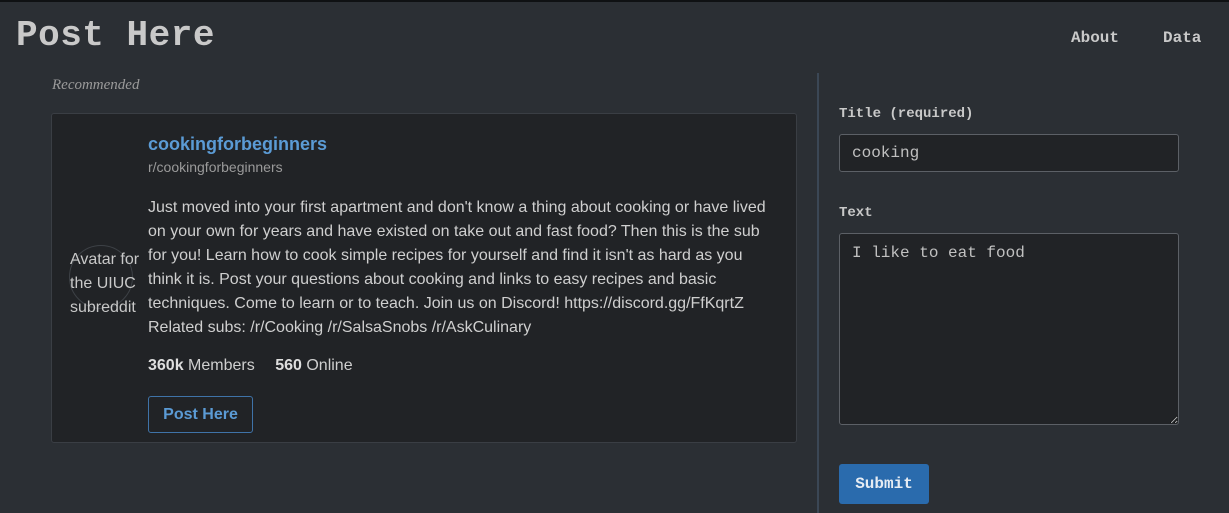  I want to click on title-input, so click(1009, 153).